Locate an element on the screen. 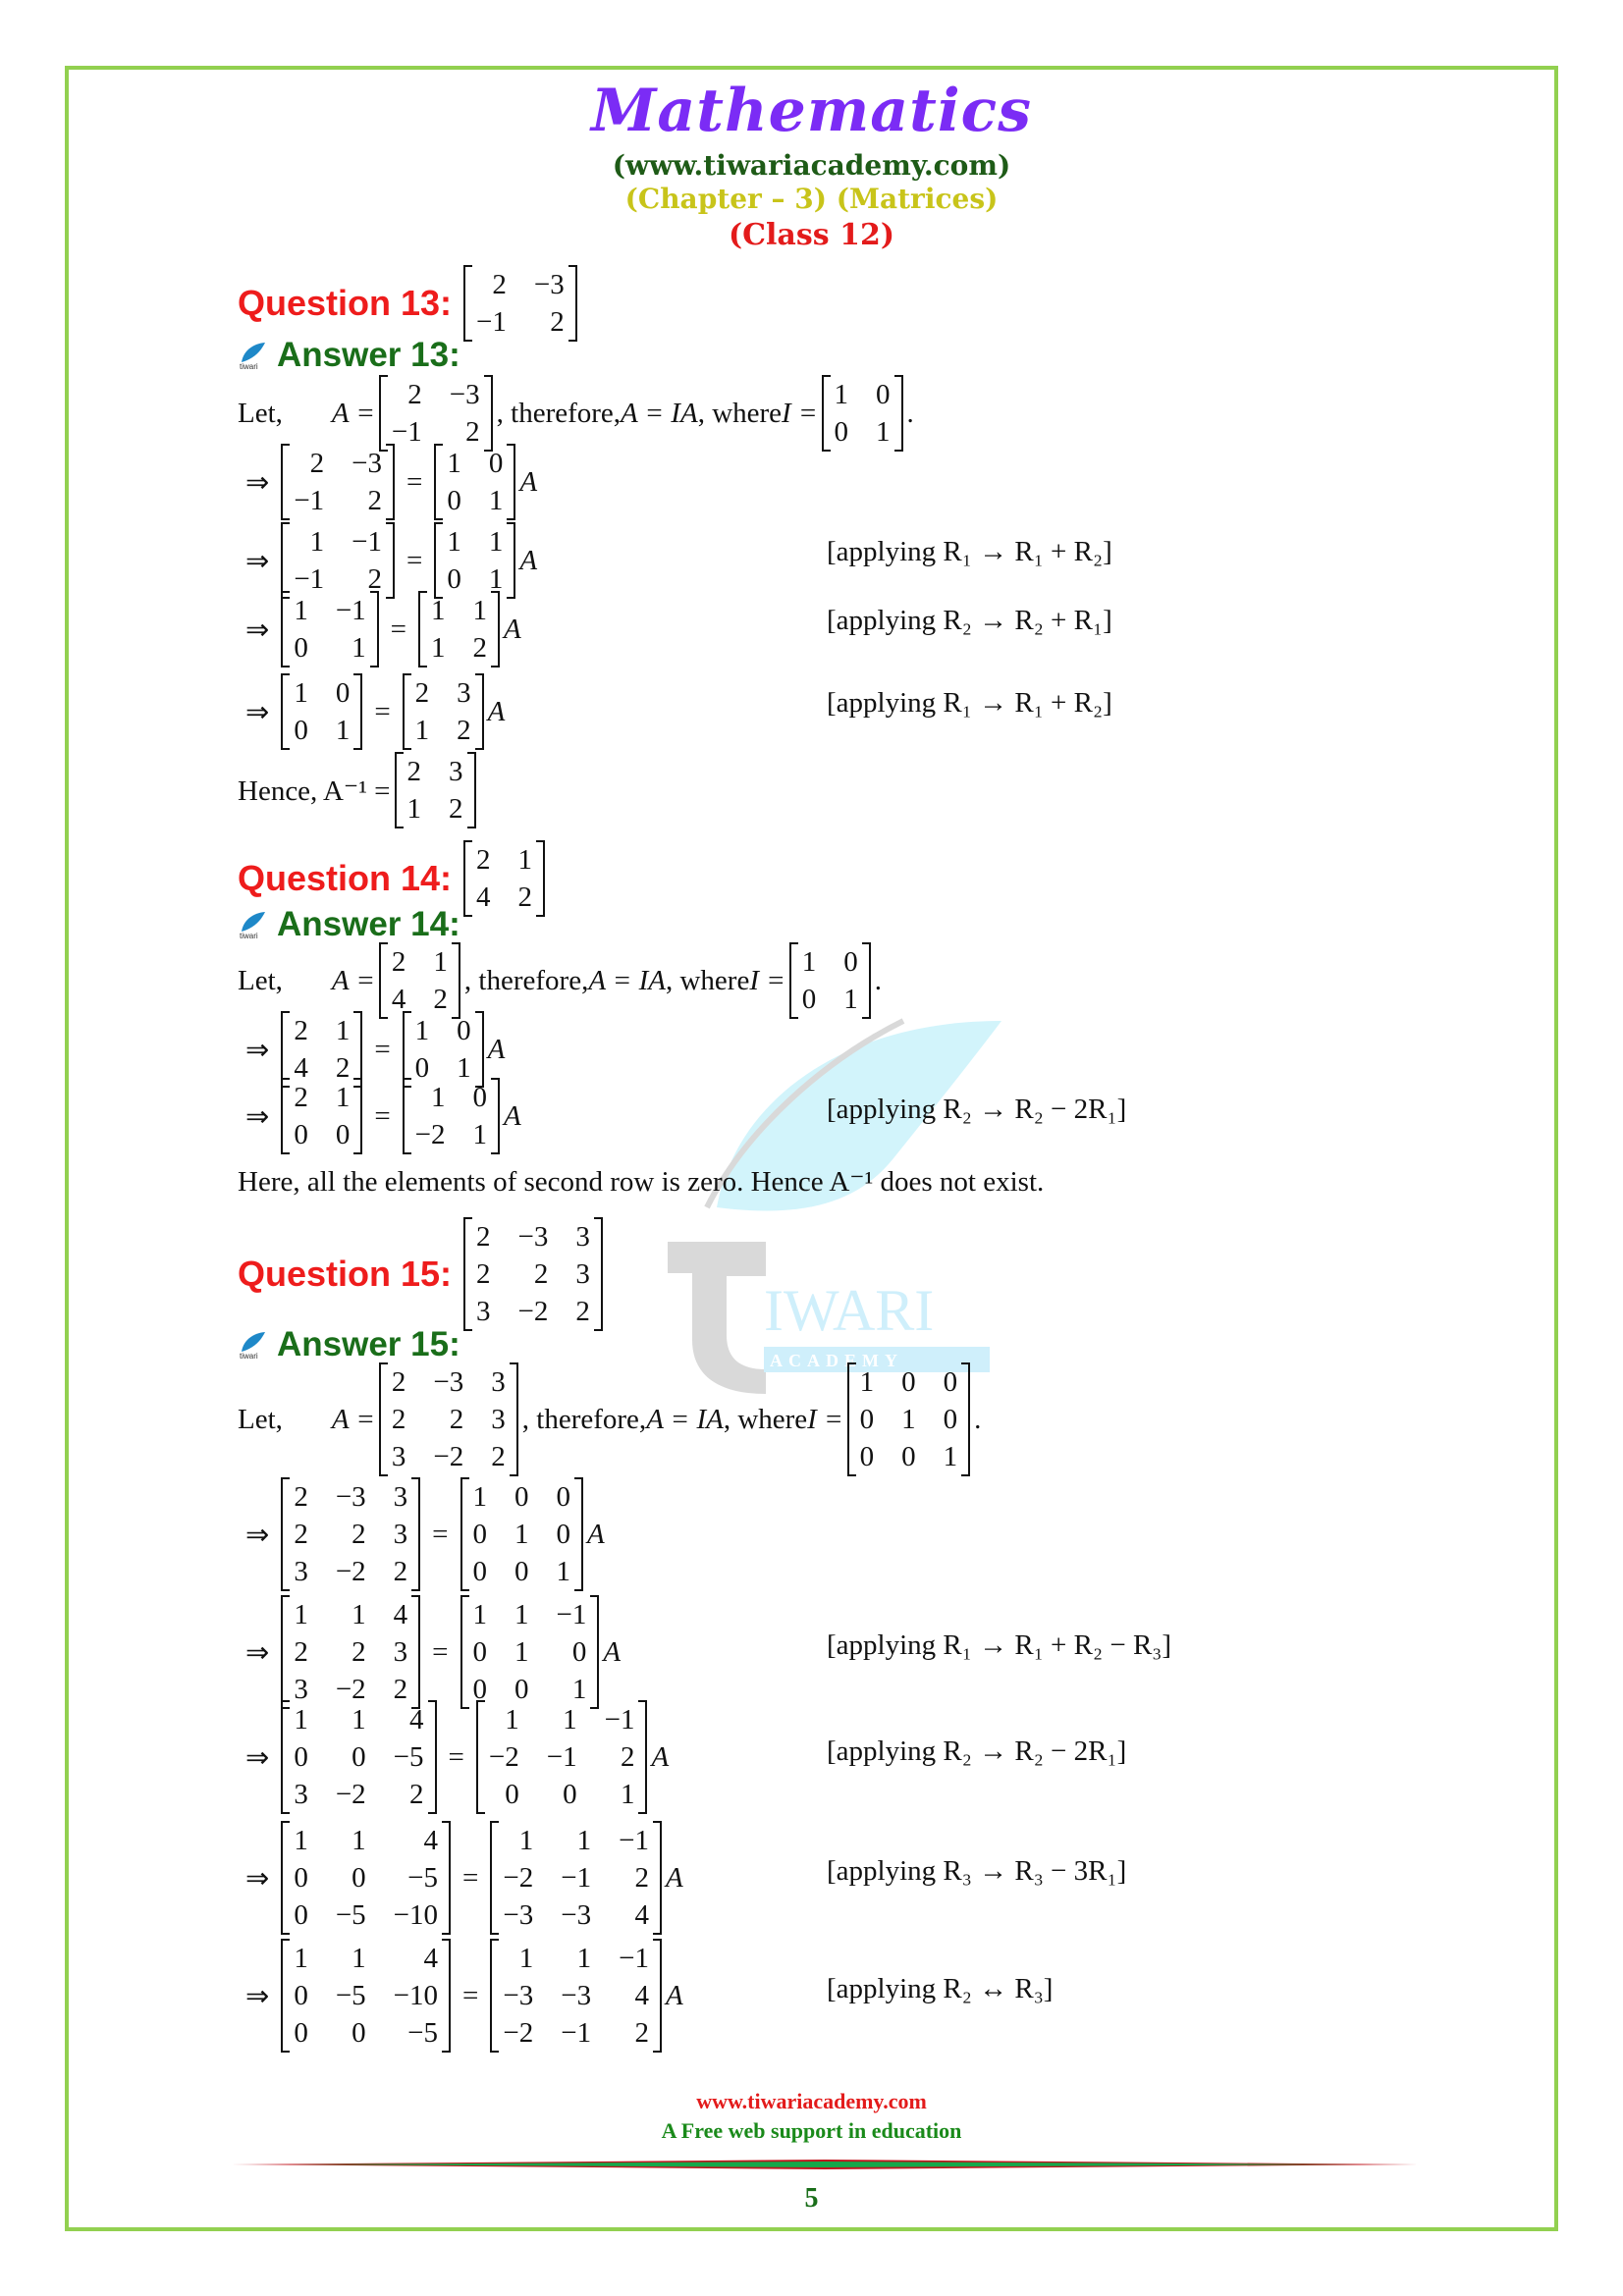 This screenshot has height=2296, width=1623. equation-step: ⇒ 1 −1 −1 2 = 1 1 0 1 A is located at coordinates (388, 560).